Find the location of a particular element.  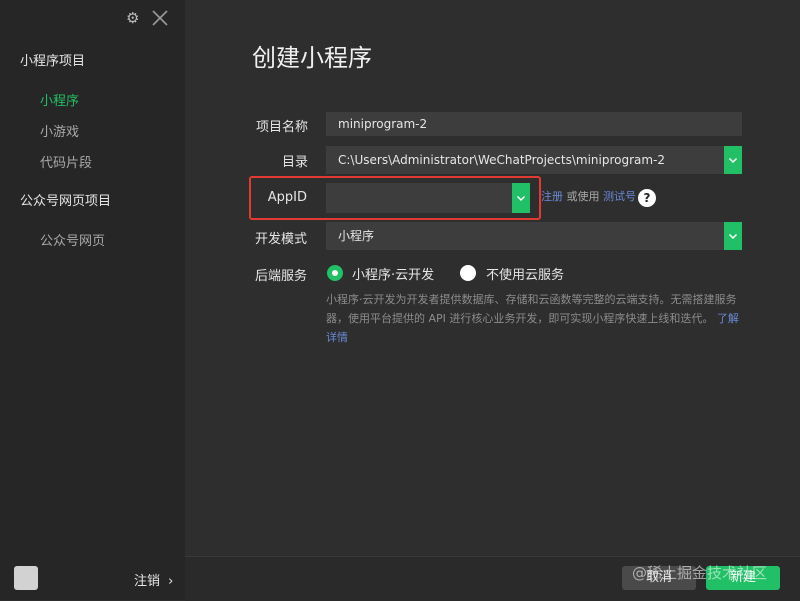

section-title-official-account: 公众号网页项目 is located at coordinates (66, 201).